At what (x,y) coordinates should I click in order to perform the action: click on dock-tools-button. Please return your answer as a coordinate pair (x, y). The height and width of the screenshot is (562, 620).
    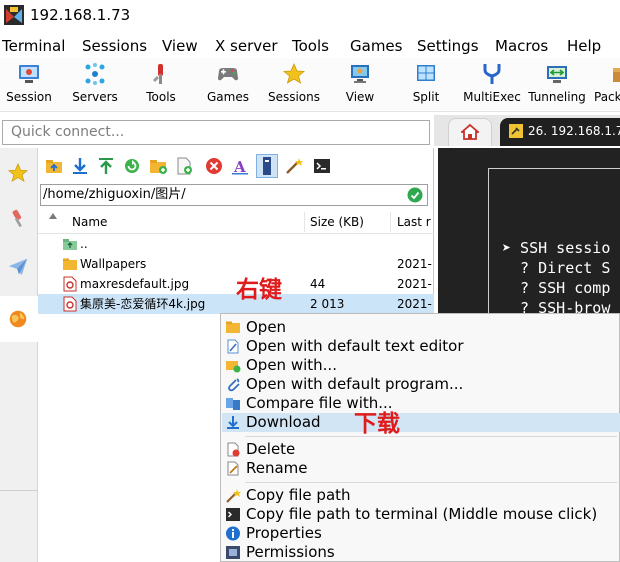
    Looking at the image, I should click on (19, 219).